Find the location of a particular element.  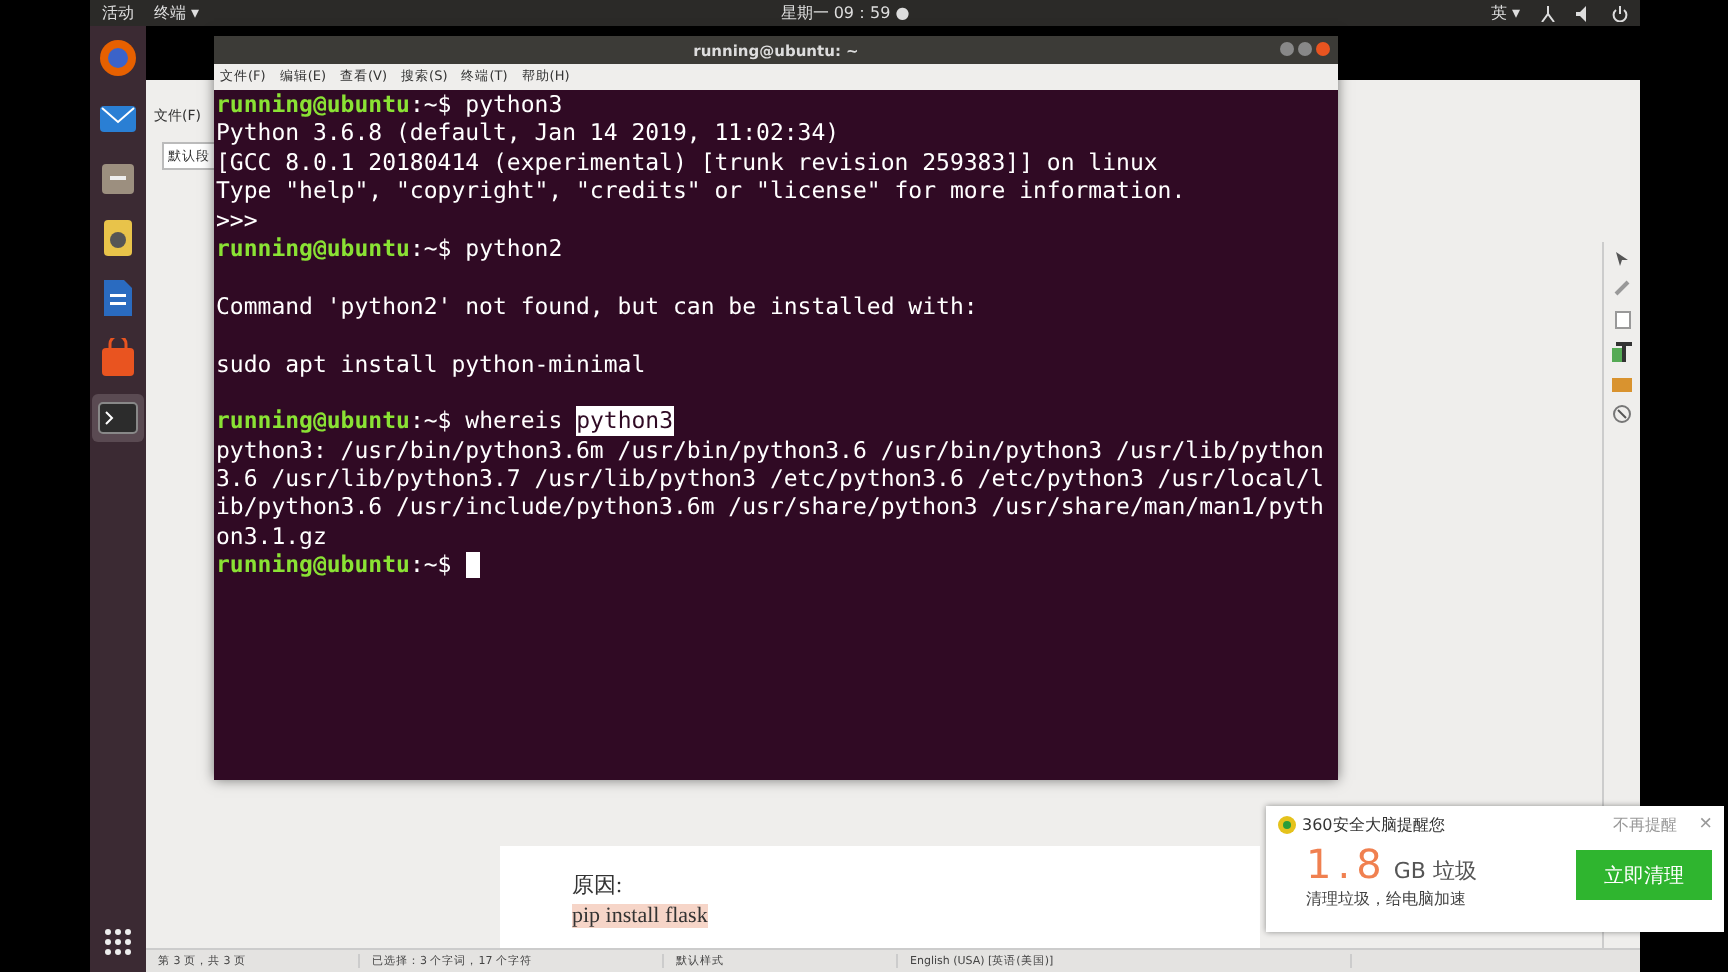

junk-unit: GB 垃圾 is located at coordinates (1435, 871).